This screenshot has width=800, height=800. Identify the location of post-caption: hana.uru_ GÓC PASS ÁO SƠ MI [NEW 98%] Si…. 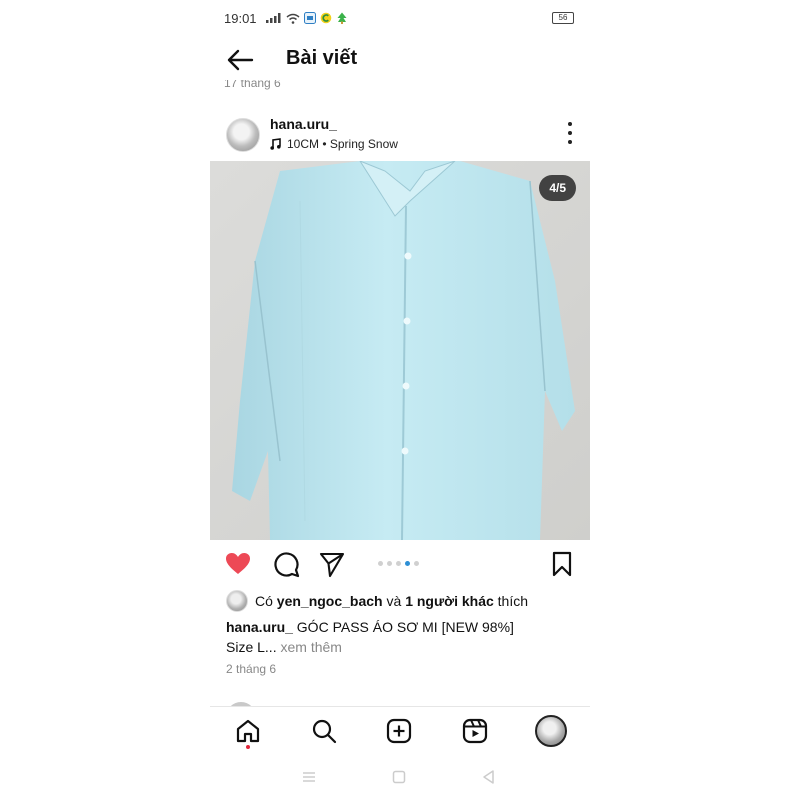
(401, 637).